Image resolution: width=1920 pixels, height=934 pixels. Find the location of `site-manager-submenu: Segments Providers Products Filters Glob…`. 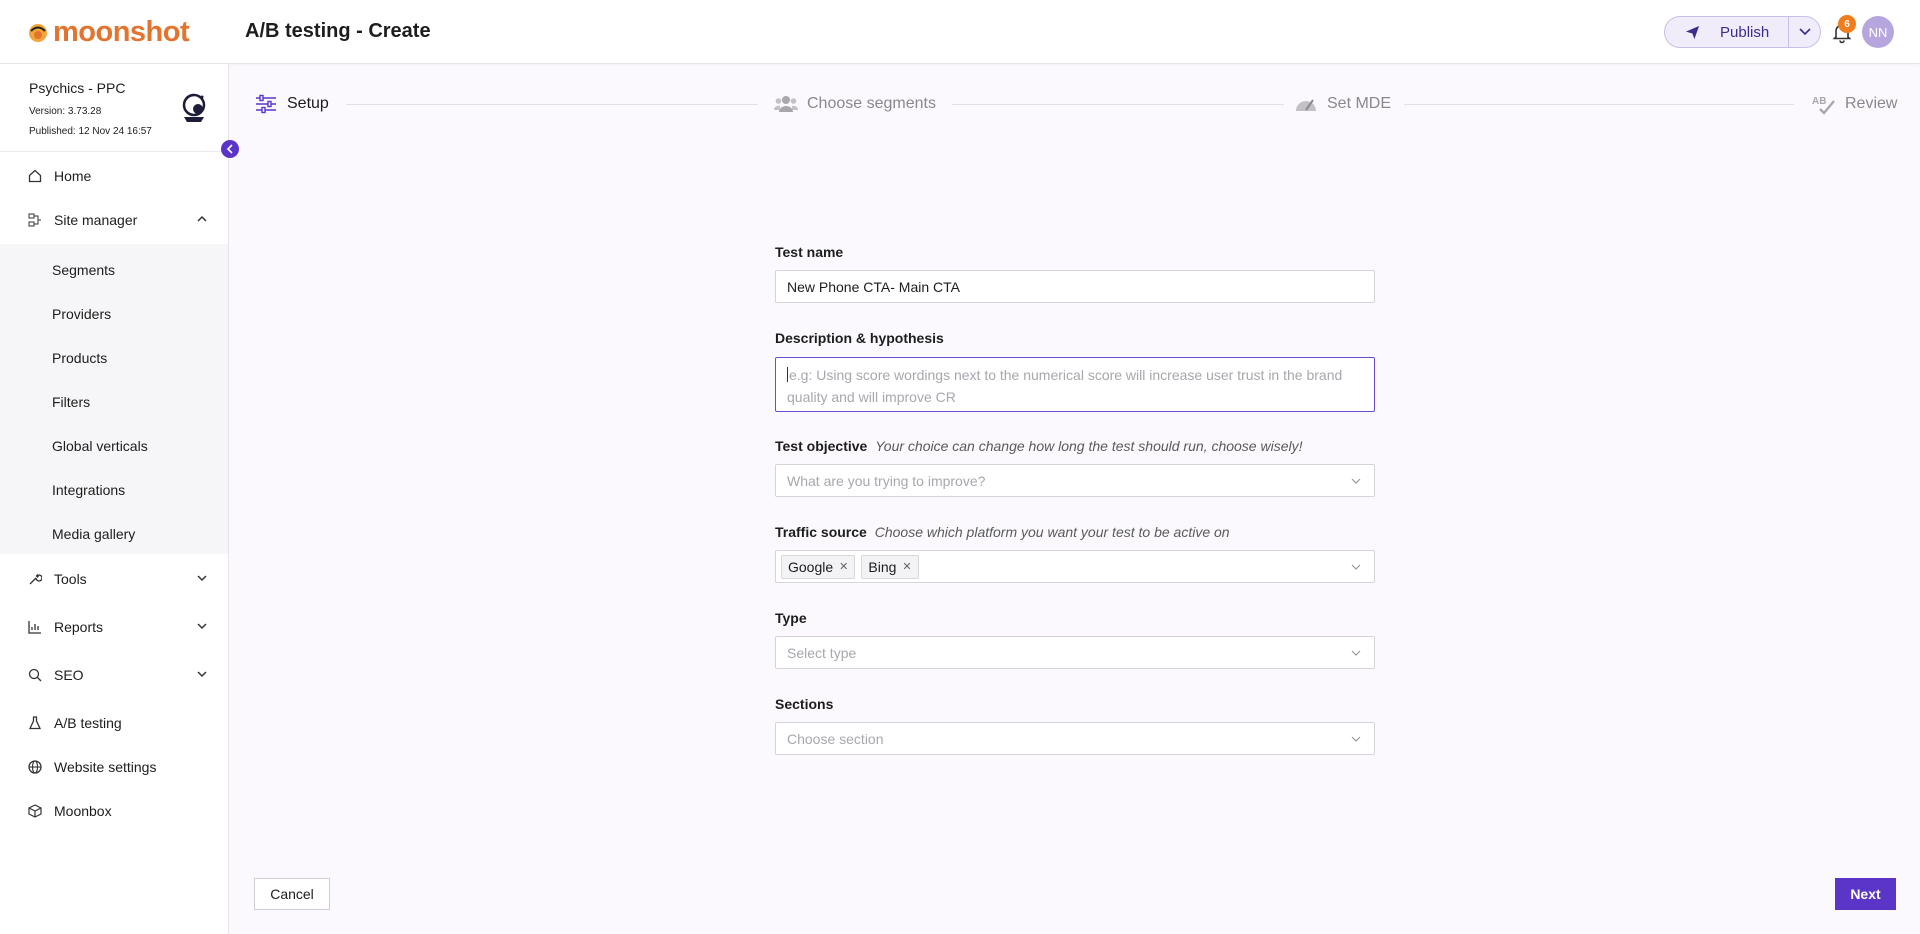

site-manager-submenu: Segments Providers Products Filters Glob… is located at coordinates (114, 399).